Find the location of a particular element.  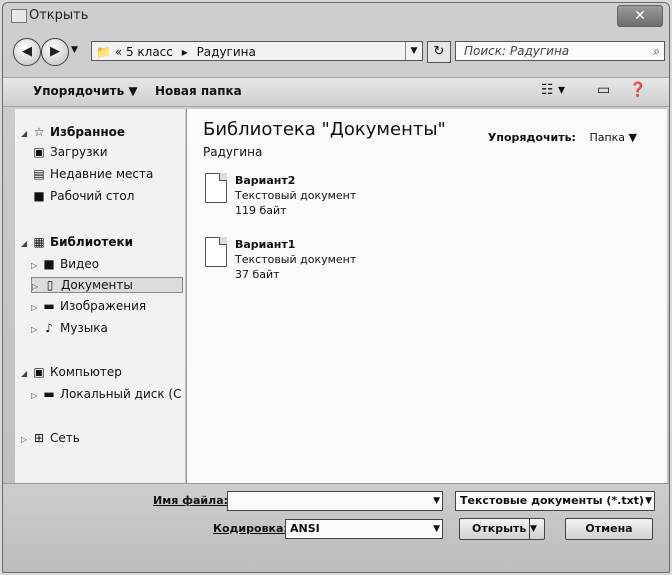

window-icon is located at coordinates (19, 16).